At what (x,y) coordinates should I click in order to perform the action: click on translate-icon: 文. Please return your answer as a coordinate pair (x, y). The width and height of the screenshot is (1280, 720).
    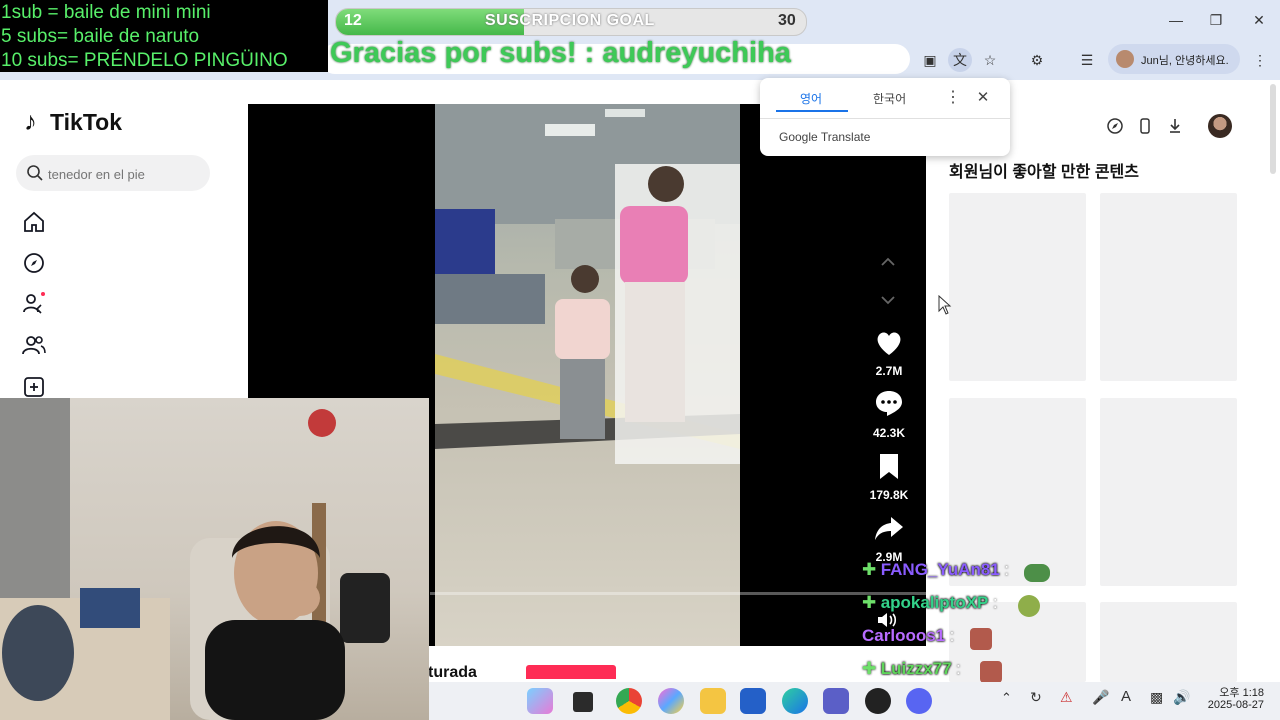
    Looking at the image, I should click on (960, 60).